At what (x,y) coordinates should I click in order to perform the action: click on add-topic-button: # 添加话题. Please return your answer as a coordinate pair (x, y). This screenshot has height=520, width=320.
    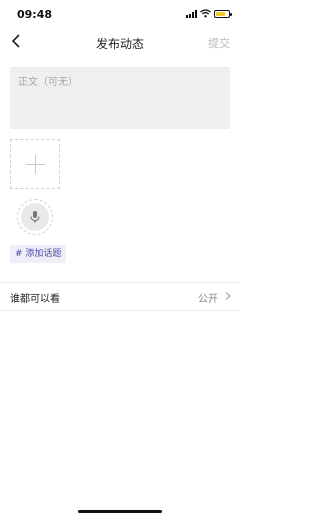
    Looking at the image, I should click on (38, 254).